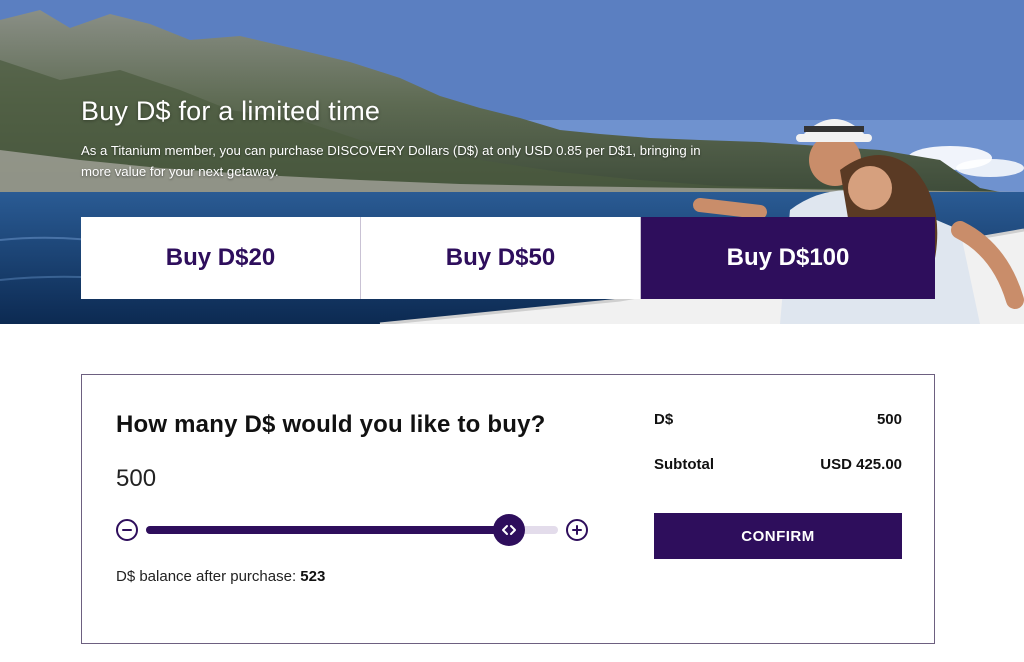  What do you see at coordinates (327, 530) in the screenshot?
I see `slider-fill` at bounding box center [327, 530].